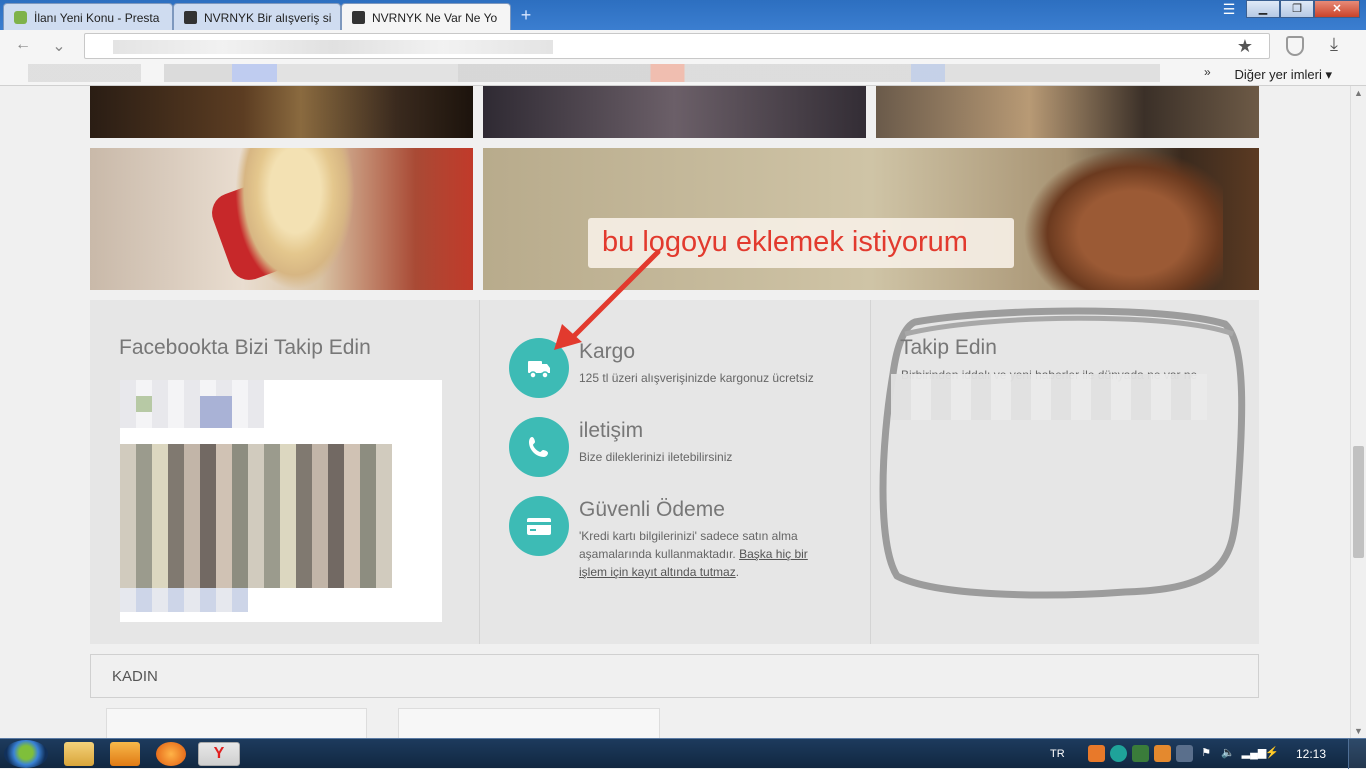 The width and height of the screenshot is (1366, 769). What do you see at coordinates (1297, 9) in the screenshot?
I see `maximize-button: ❐` at bounding box center [1297, 9].